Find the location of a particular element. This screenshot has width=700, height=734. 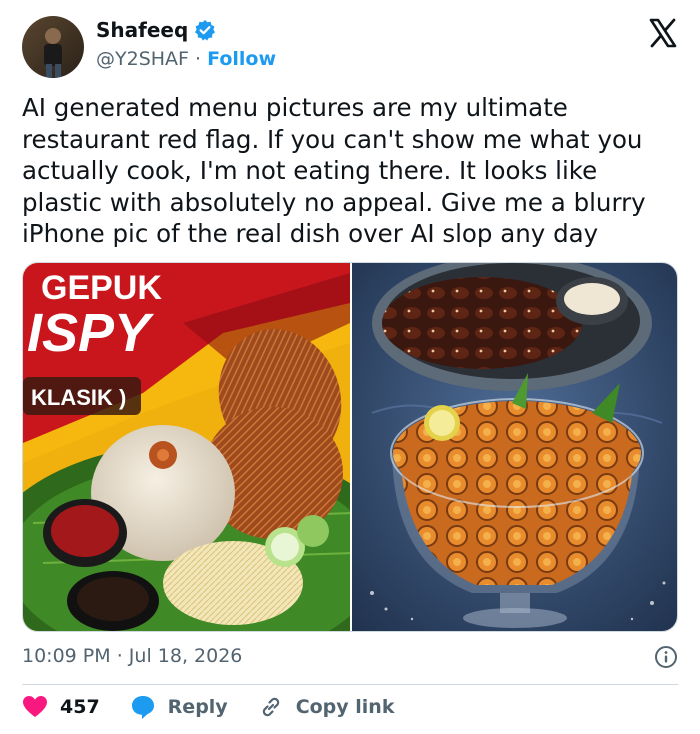

tweet-meta: 10:09 PM · Jul 18, 2026 is located at coordinates (350, 658).